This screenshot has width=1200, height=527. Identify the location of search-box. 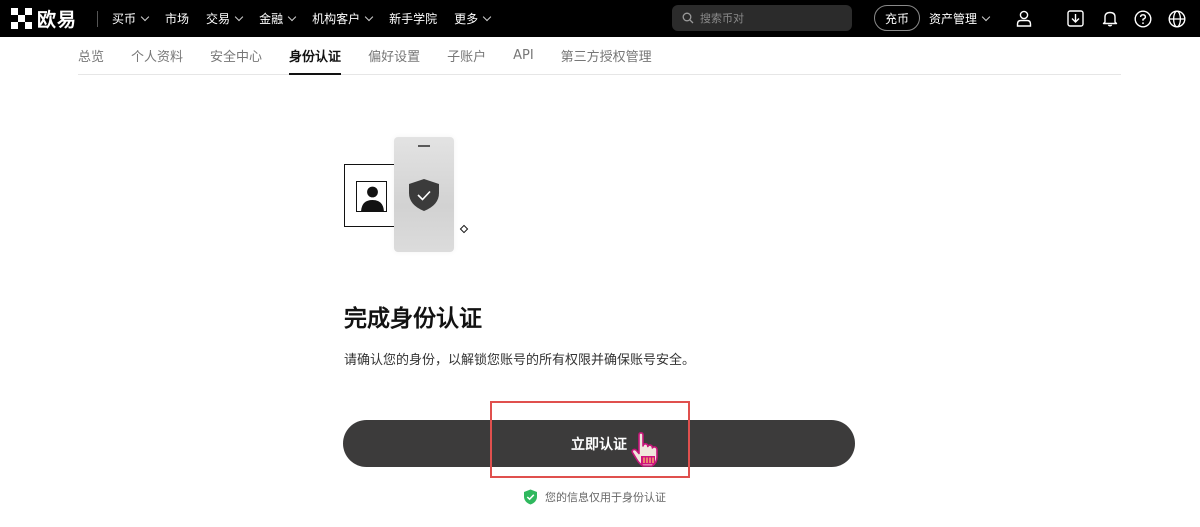
(762, 18).